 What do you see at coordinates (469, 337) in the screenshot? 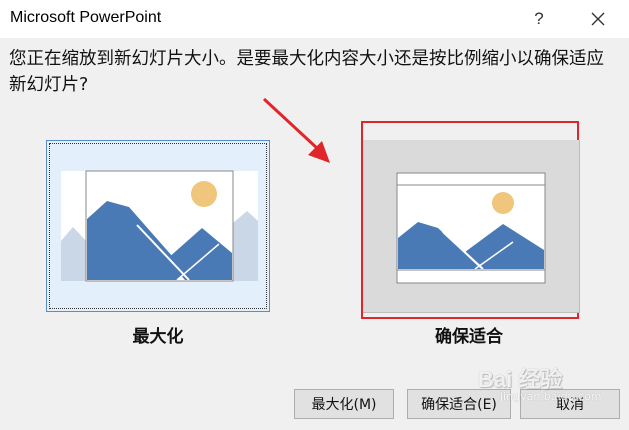
I see `option-ensure-fit-label: 确保适合` at bounding box center [469, 337].